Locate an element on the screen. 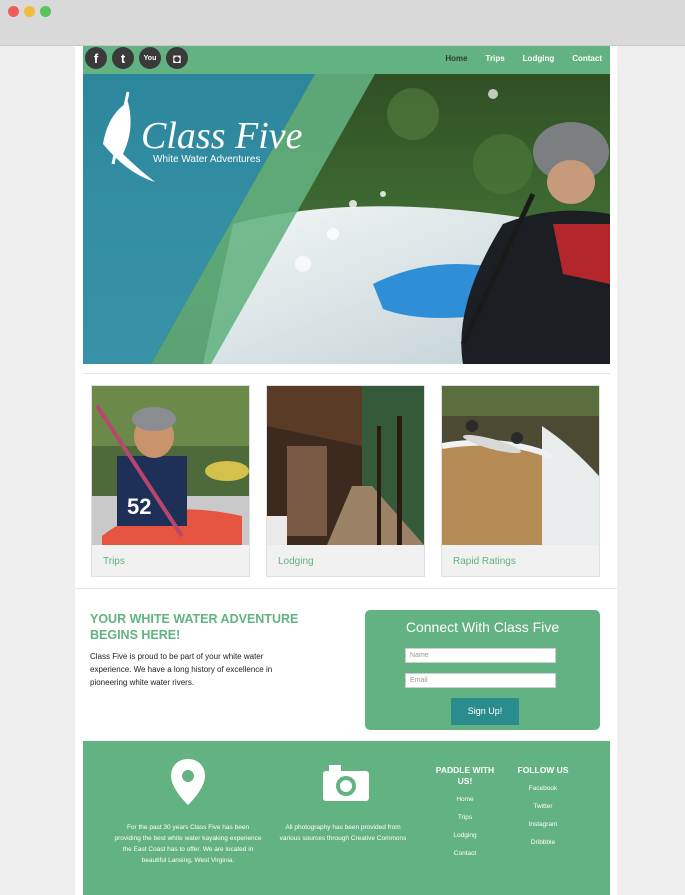 The height and width of the screenshot is (895, 685). nav-home: Home is located at coordinates (456, 58).